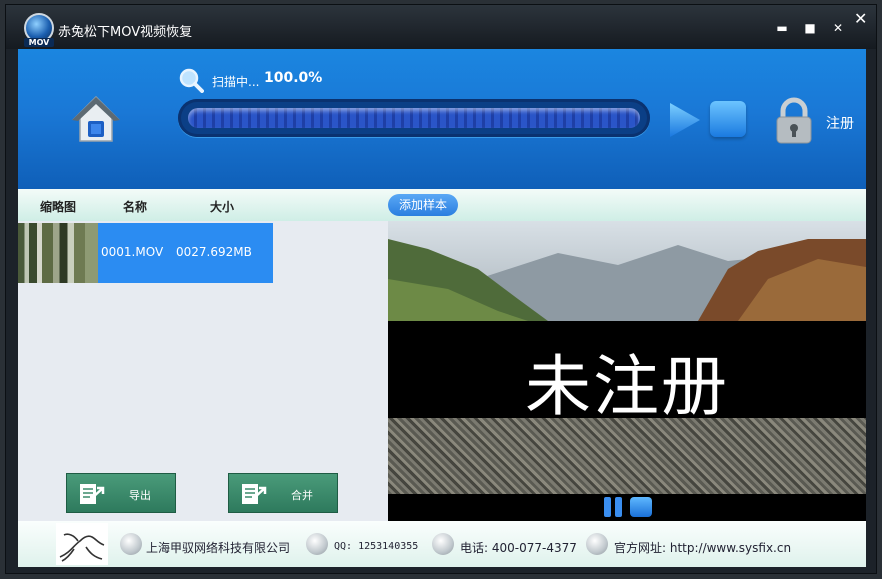 This screenshot has height=579, width=882. Describe the element at coordinates (702, 547) in the screenshot. I see `website-link: 官方网址: http://www.sysfix.cn` at that location.